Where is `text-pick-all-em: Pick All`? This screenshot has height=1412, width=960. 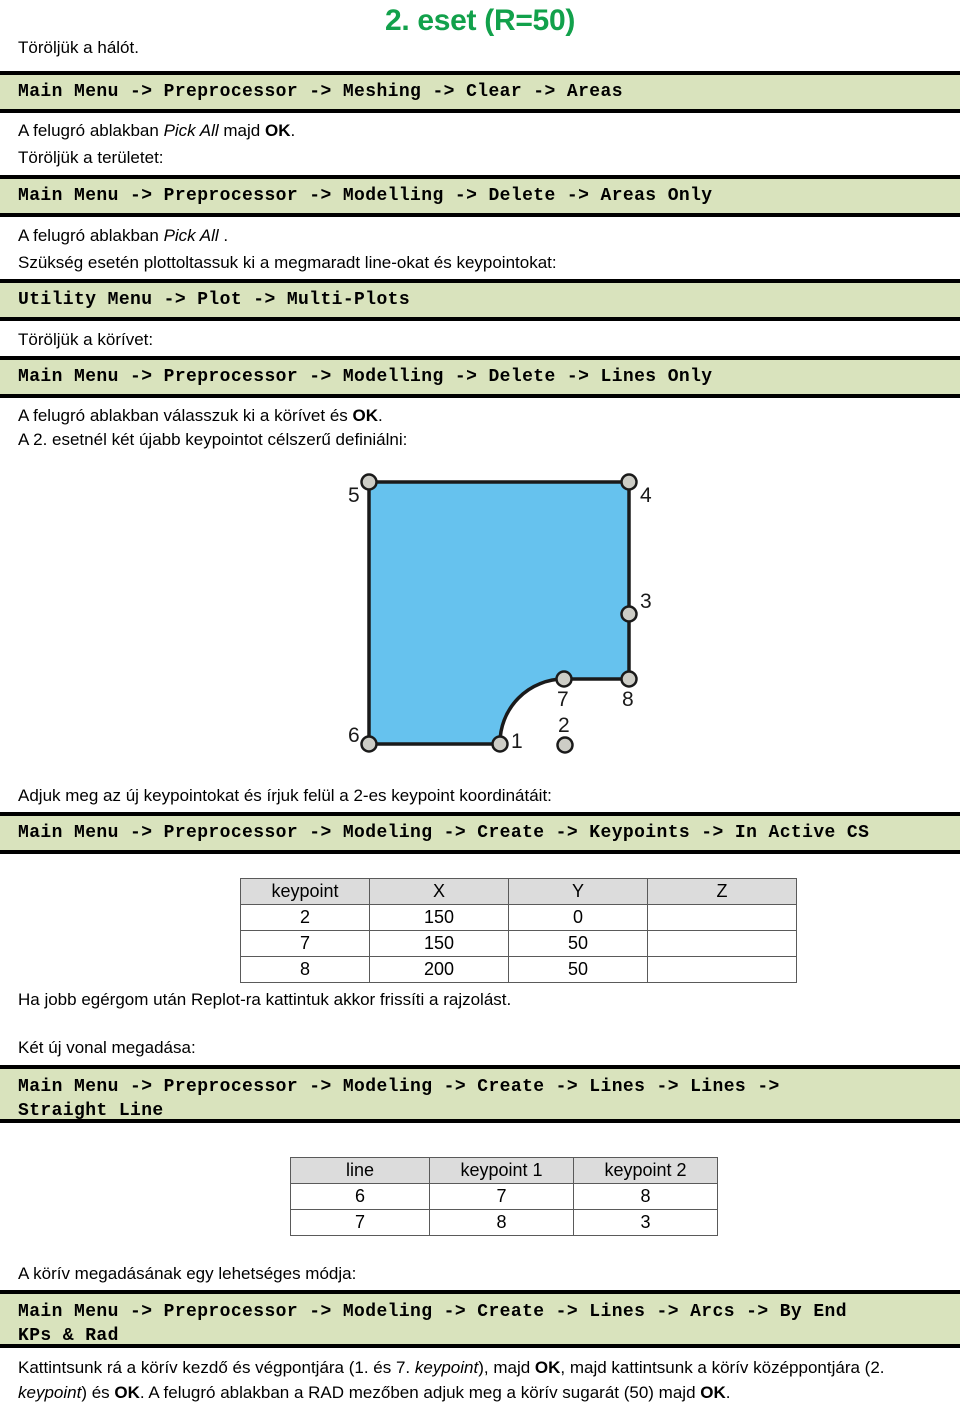
text-pick-all-em: Pick All is located at coordinates (191, 235).